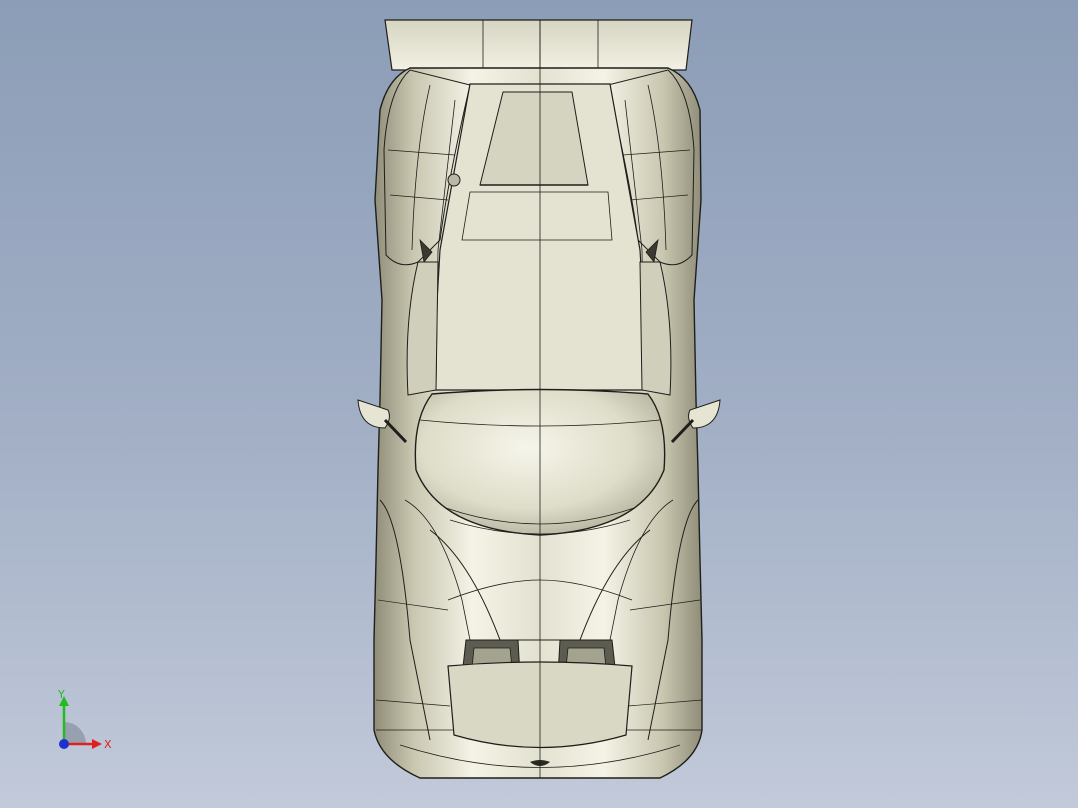  I want to click on y-axis-label: Y, so click(61, 694).